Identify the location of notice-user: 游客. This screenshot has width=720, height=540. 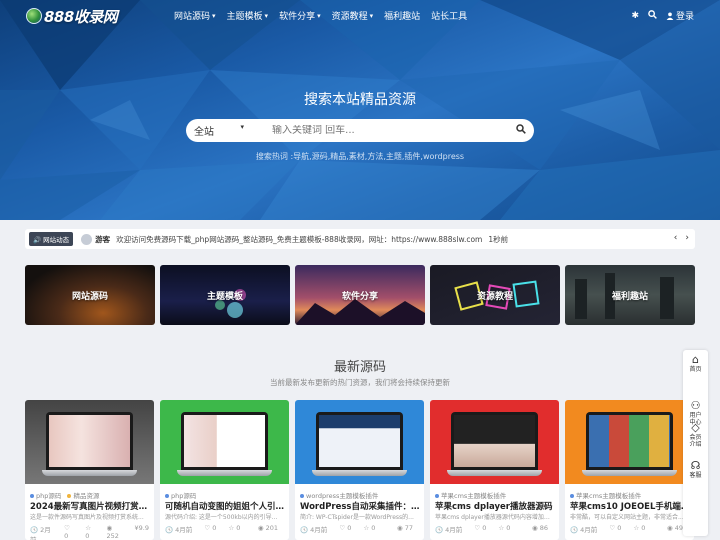
(103, 239).